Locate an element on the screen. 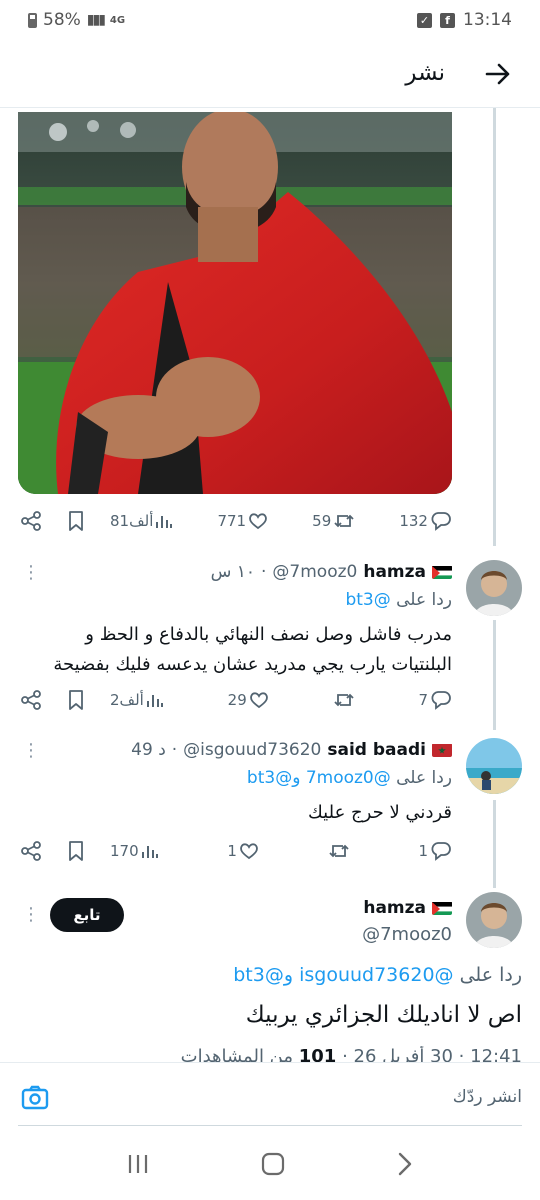  reply-button: 1 is located at coordinates (435, 851).